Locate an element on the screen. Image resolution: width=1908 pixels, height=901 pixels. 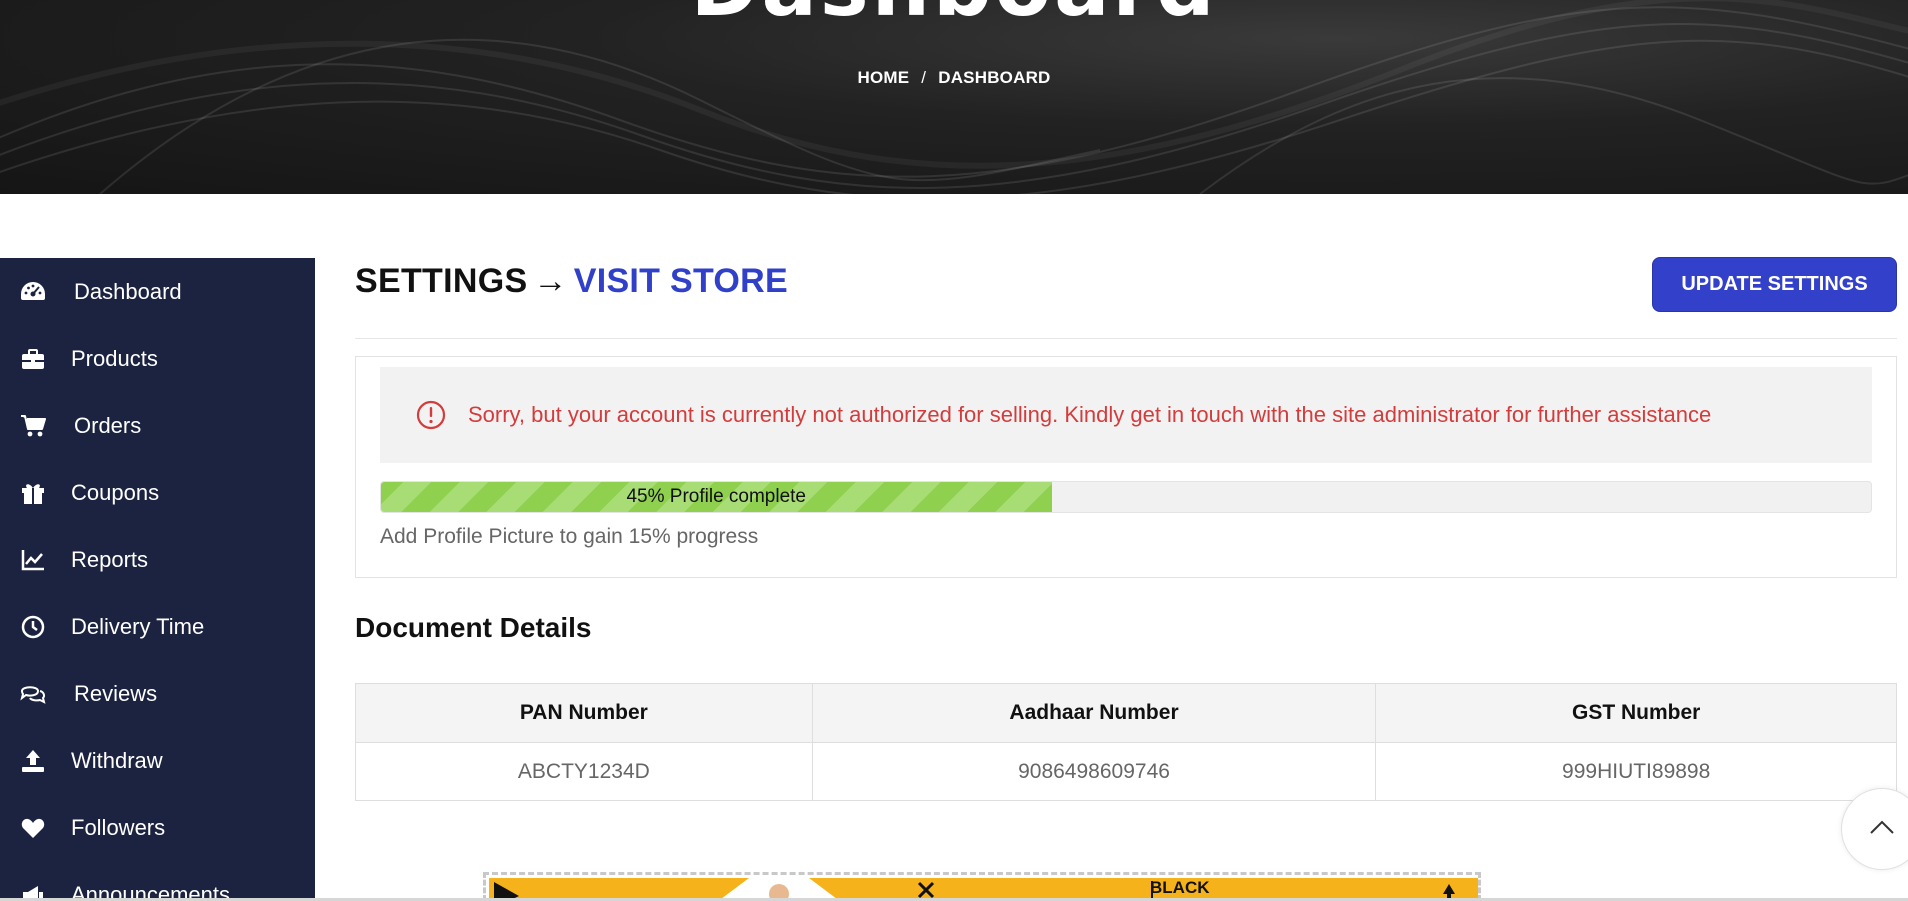
exclamation-circle-icon is located at coordinates (431, 415).